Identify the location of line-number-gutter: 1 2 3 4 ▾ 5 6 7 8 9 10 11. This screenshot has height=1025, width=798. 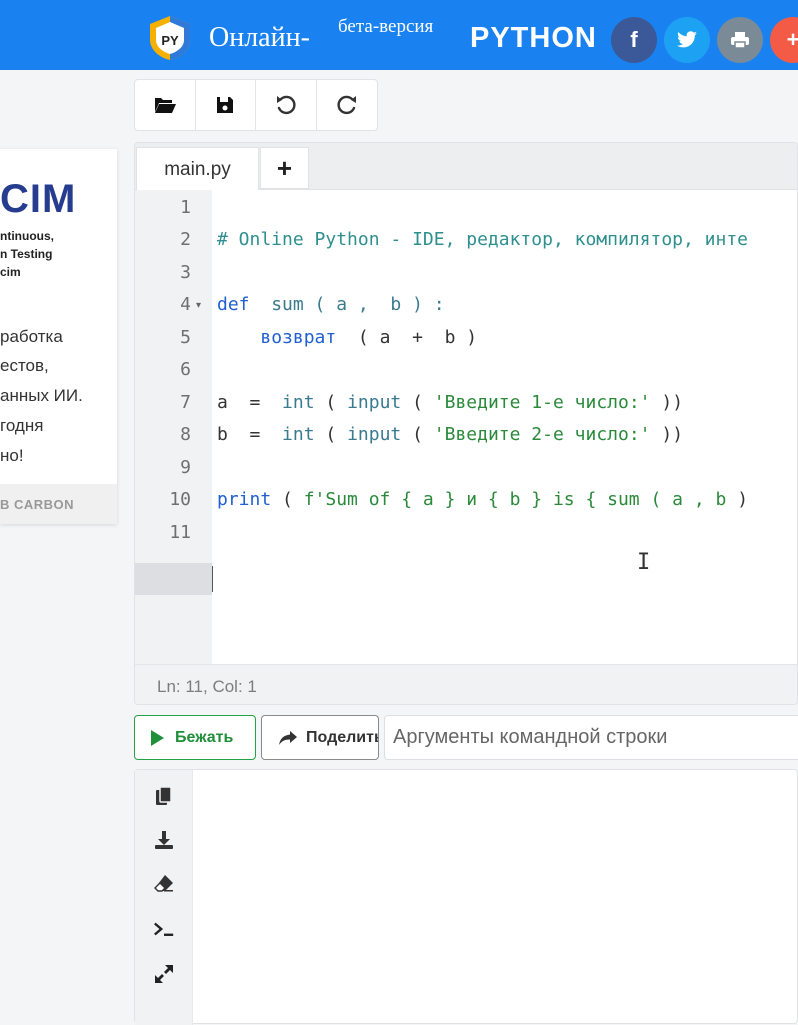
(173, 427).